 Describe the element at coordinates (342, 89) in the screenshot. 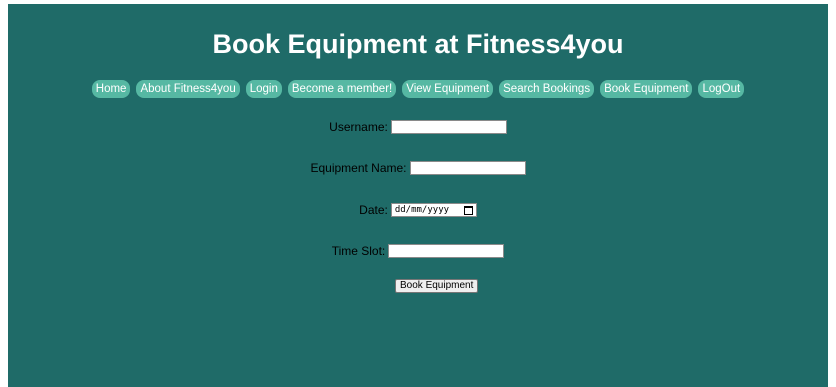

I see `nav-become-member: Become a member!` at that location.